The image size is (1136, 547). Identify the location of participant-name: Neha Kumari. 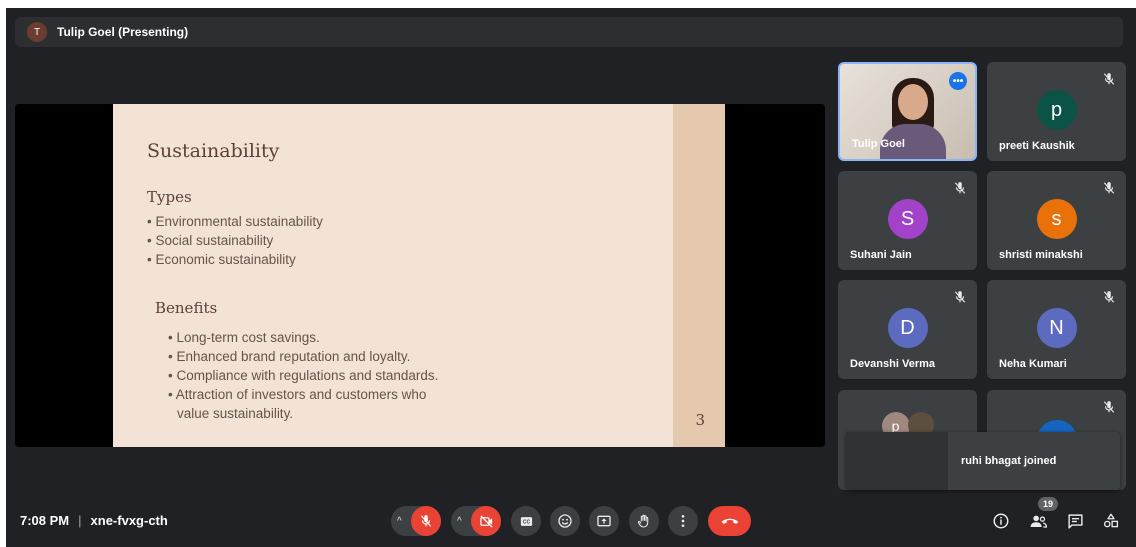
(1033, 364).